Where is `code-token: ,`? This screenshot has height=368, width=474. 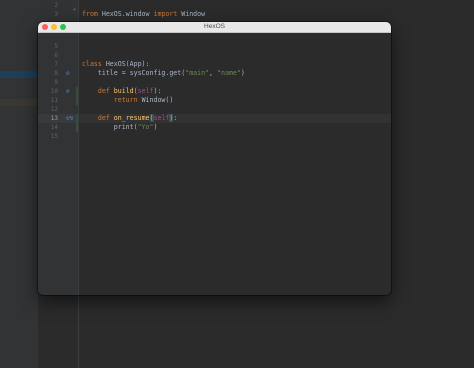 code-token: , is located at coordinates (213, 73).